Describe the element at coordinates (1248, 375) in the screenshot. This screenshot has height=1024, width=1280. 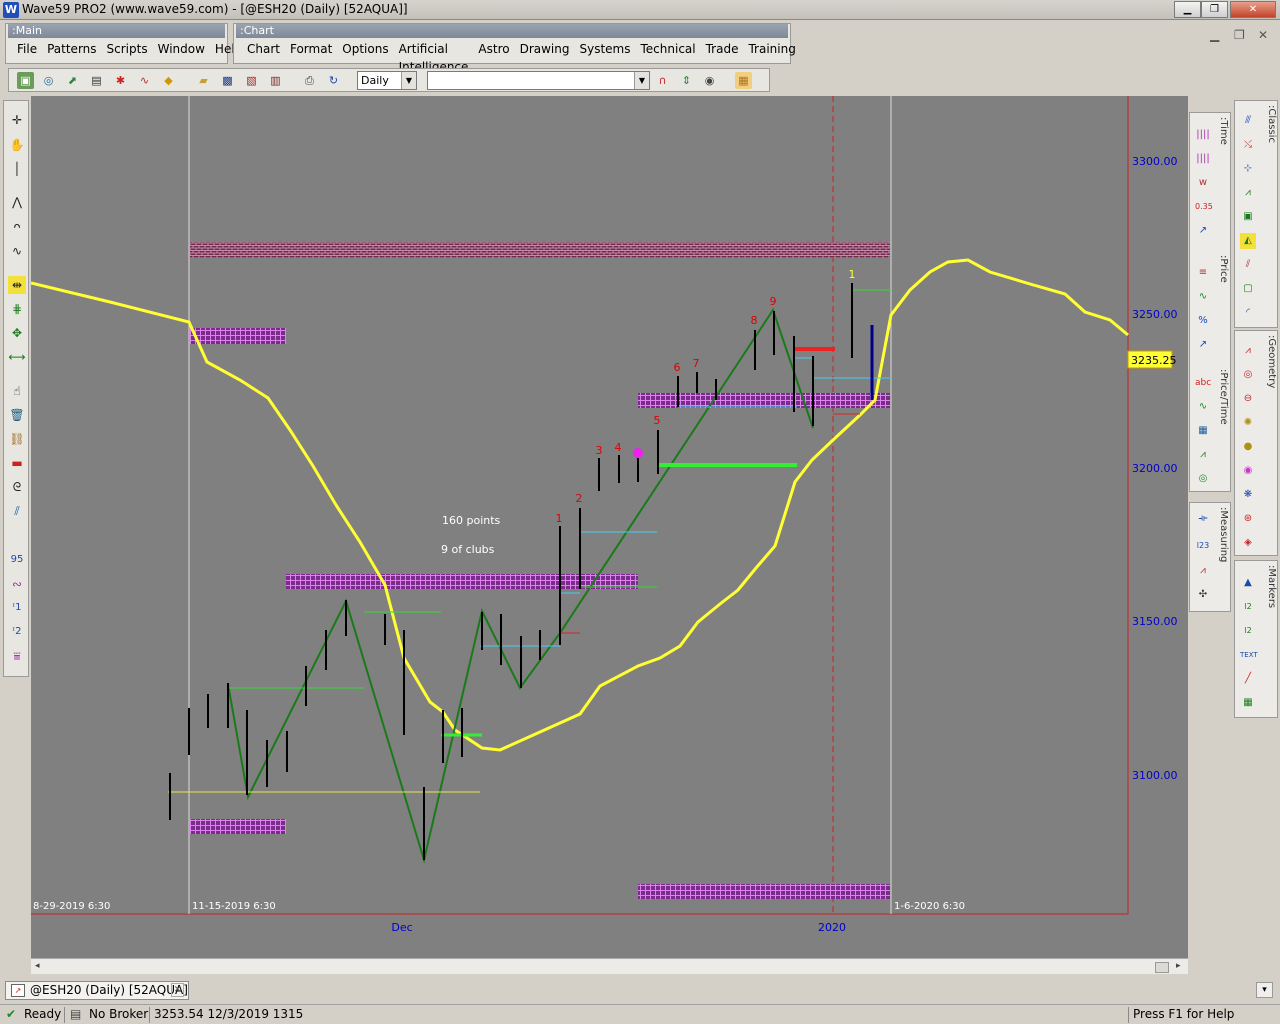
I see `circle-icon: ◎` at that location.